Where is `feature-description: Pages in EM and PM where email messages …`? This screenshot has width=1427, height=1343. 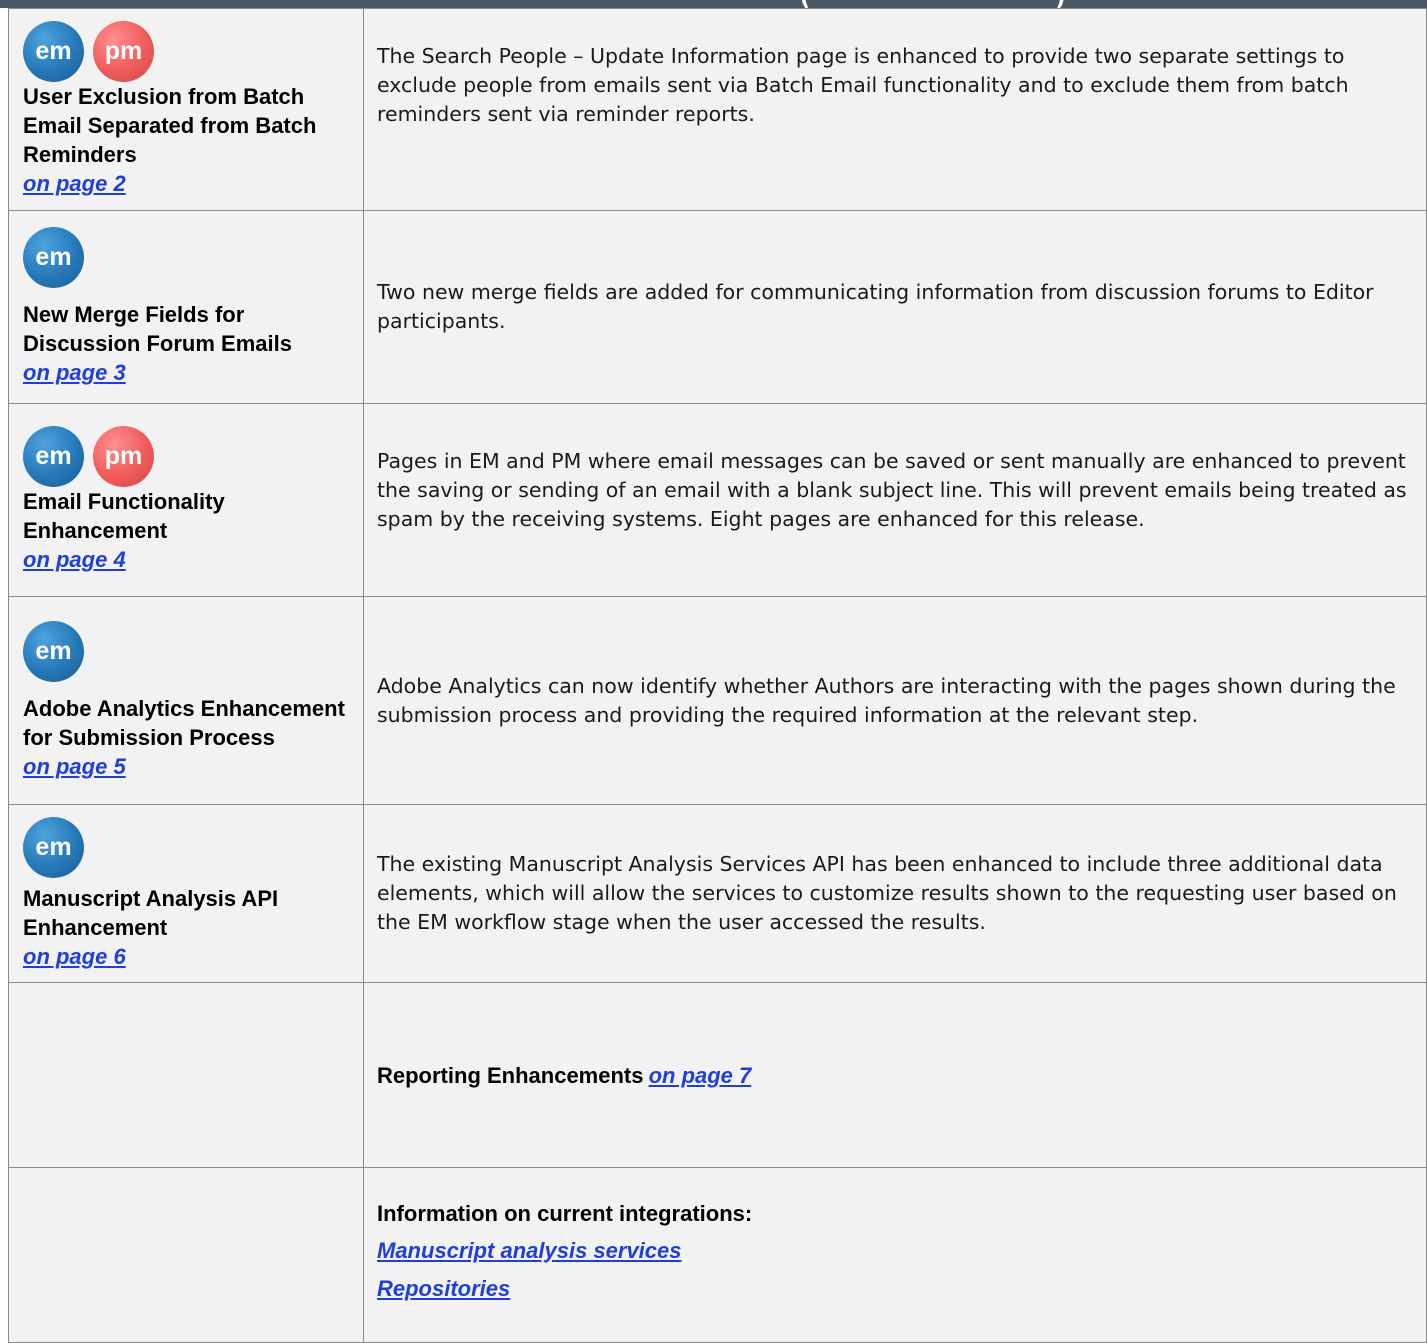 feature-description: Pages in EM and PM where email messages … is located at coordinates (892, 489).